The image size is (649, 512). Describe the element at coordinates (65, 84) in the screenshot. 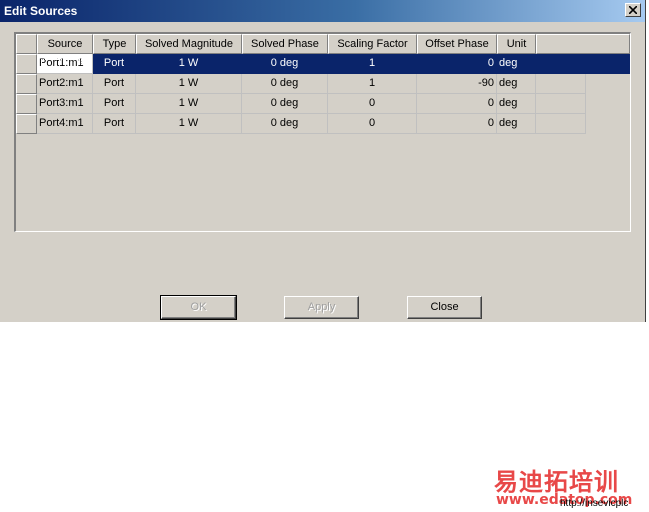

I see `table-cell-source: Port2:m1` at that location.